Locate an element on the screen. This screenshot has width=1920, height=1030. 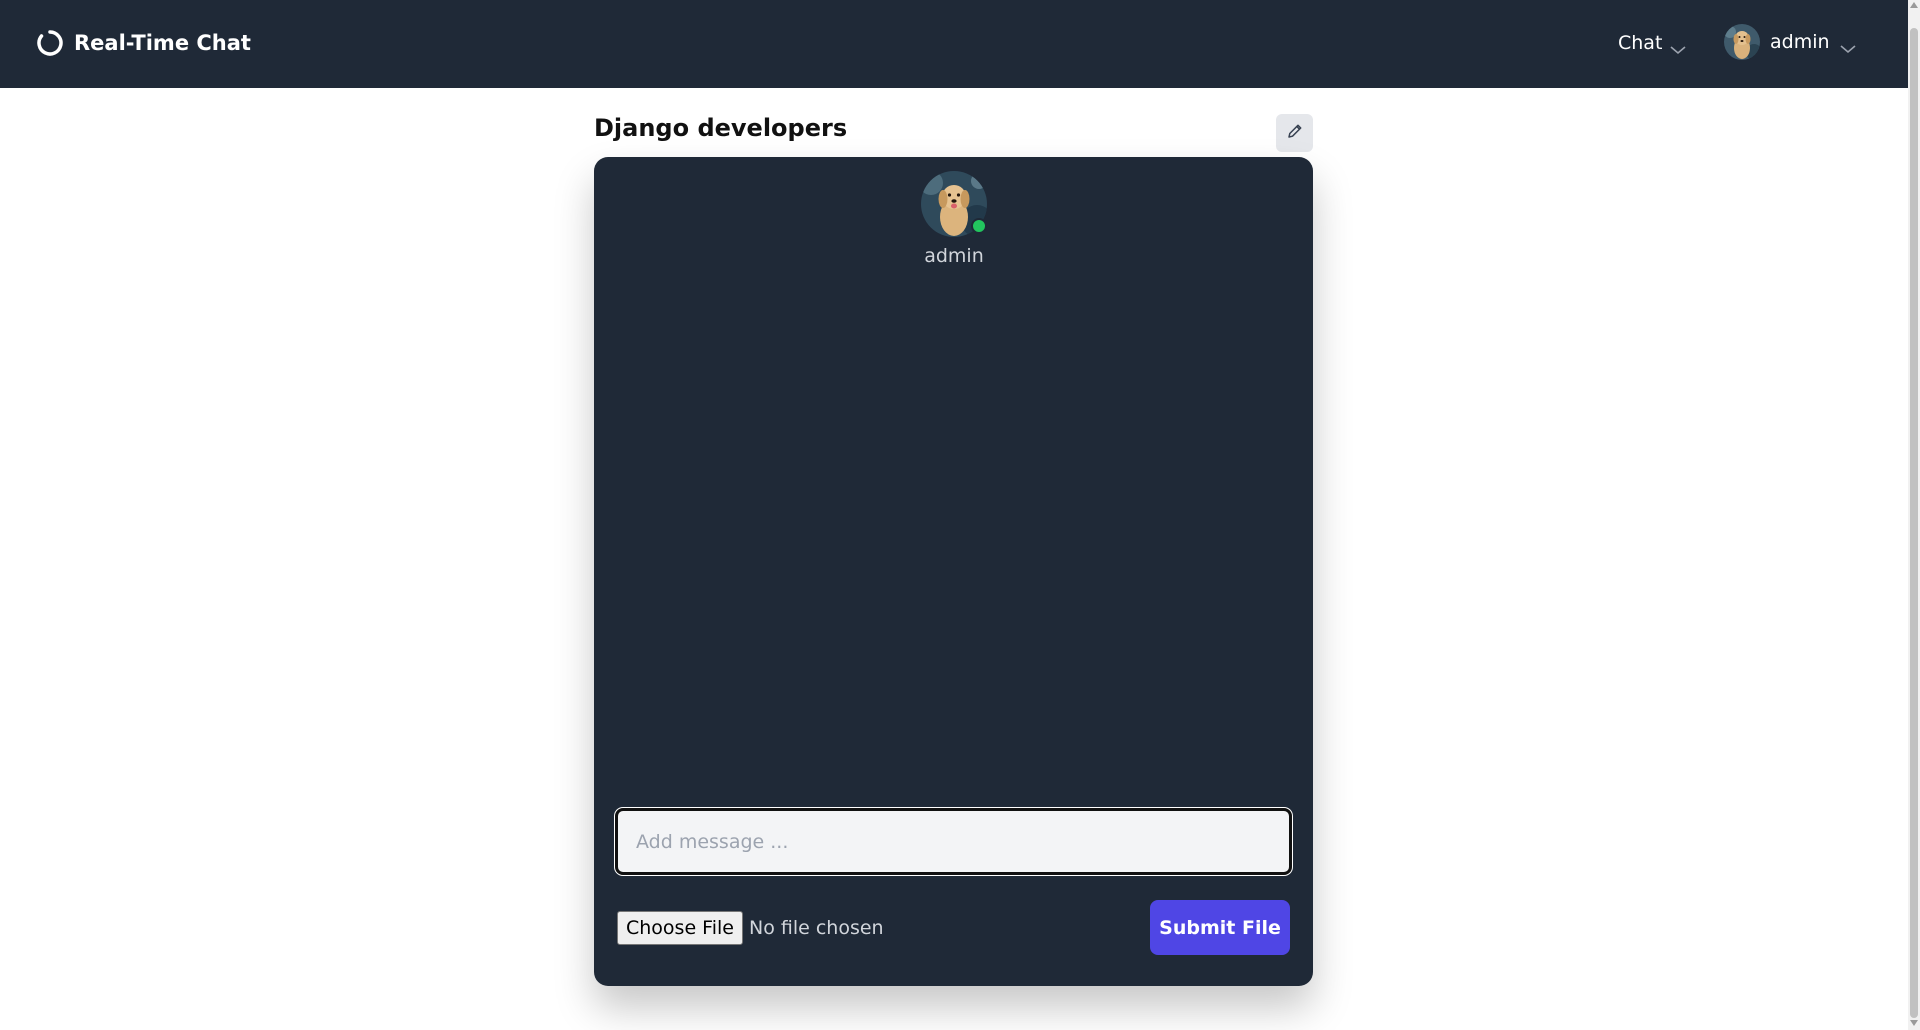
user-menu-label: admin is located at coordinates (1800, 42).